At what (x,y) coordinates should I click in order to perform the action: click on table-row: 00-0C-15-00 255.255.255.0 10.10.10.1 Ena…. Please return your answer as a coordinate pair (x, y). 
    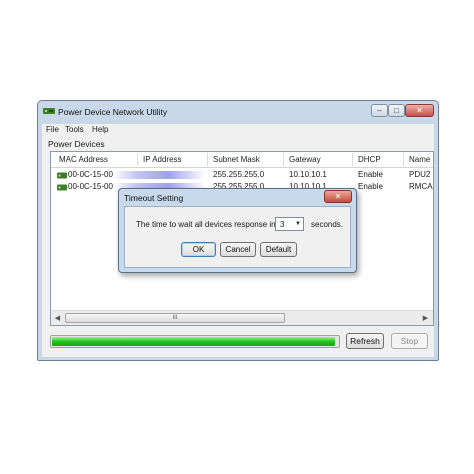
    Looking at the image, I should click on (242, 175).